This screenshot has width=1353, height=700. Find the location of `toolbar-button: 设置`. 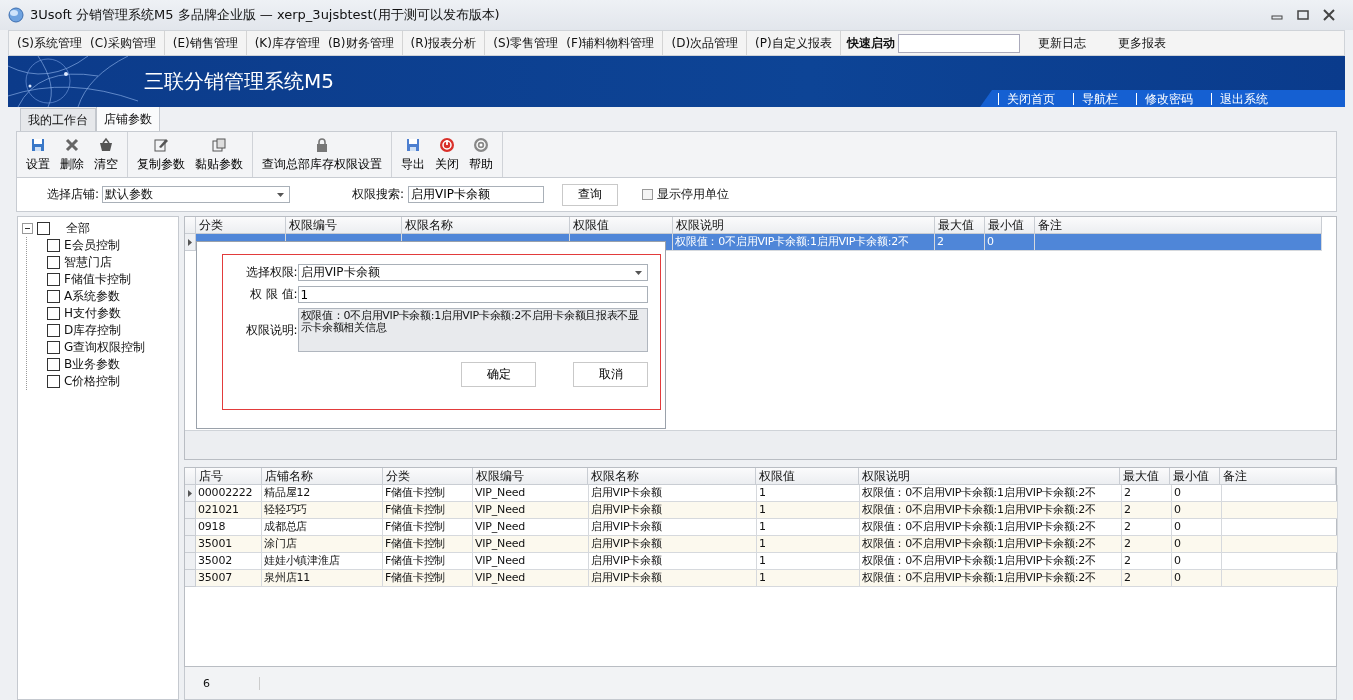

toolbar-button: 设置 is located at coordinates (38, 154).